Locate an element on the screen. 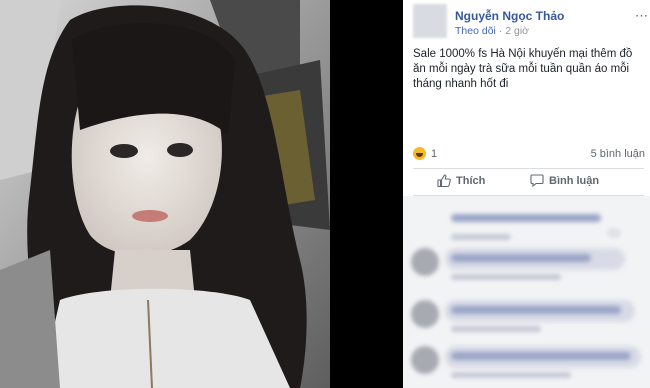  like-label: Thích is located at coordinates (471, 180).